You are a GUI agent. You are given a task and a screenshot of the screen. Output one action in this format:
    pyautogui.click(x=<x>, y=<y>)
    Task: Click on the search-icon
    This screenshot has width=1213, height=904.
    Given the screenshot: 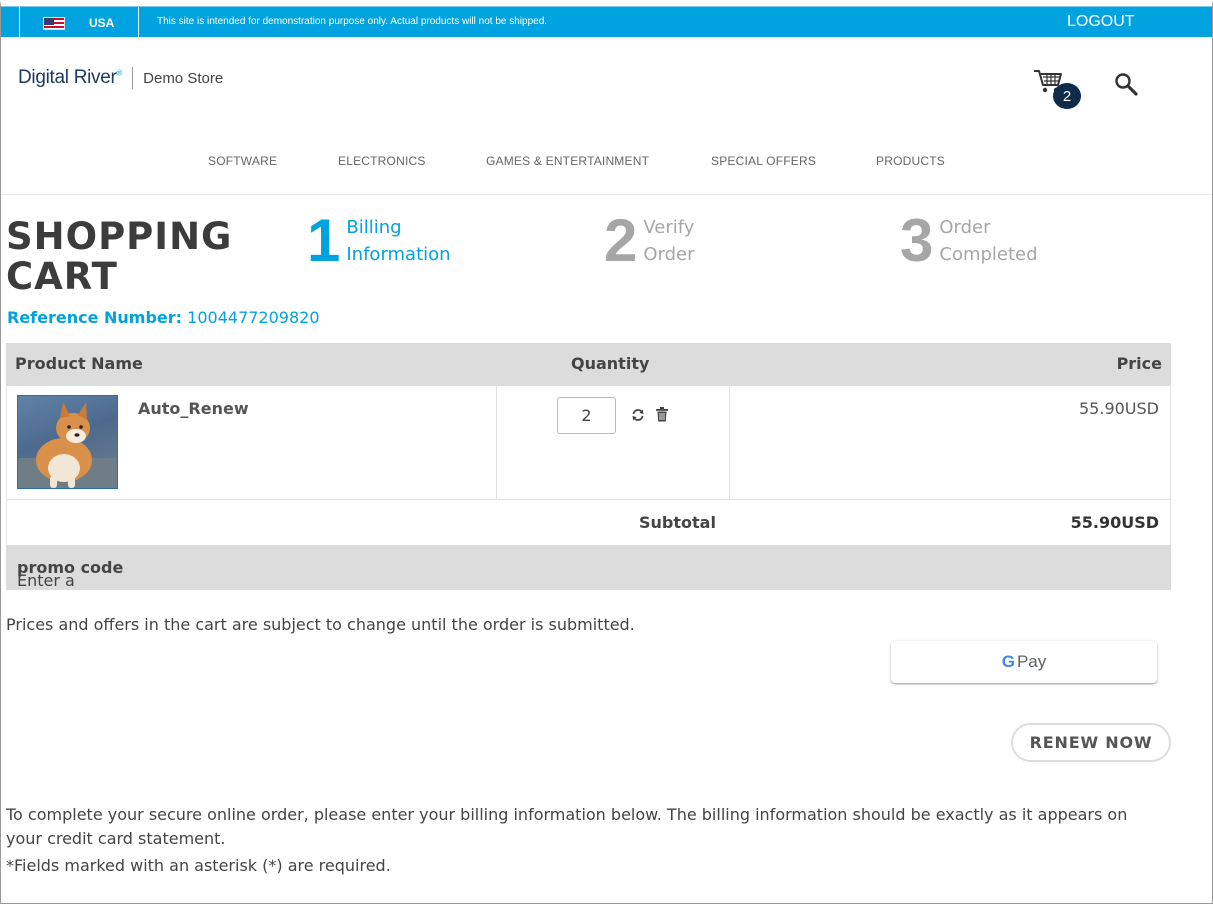 What is the action you would take?
    pyautogui.click(x=1126, y=84)
    